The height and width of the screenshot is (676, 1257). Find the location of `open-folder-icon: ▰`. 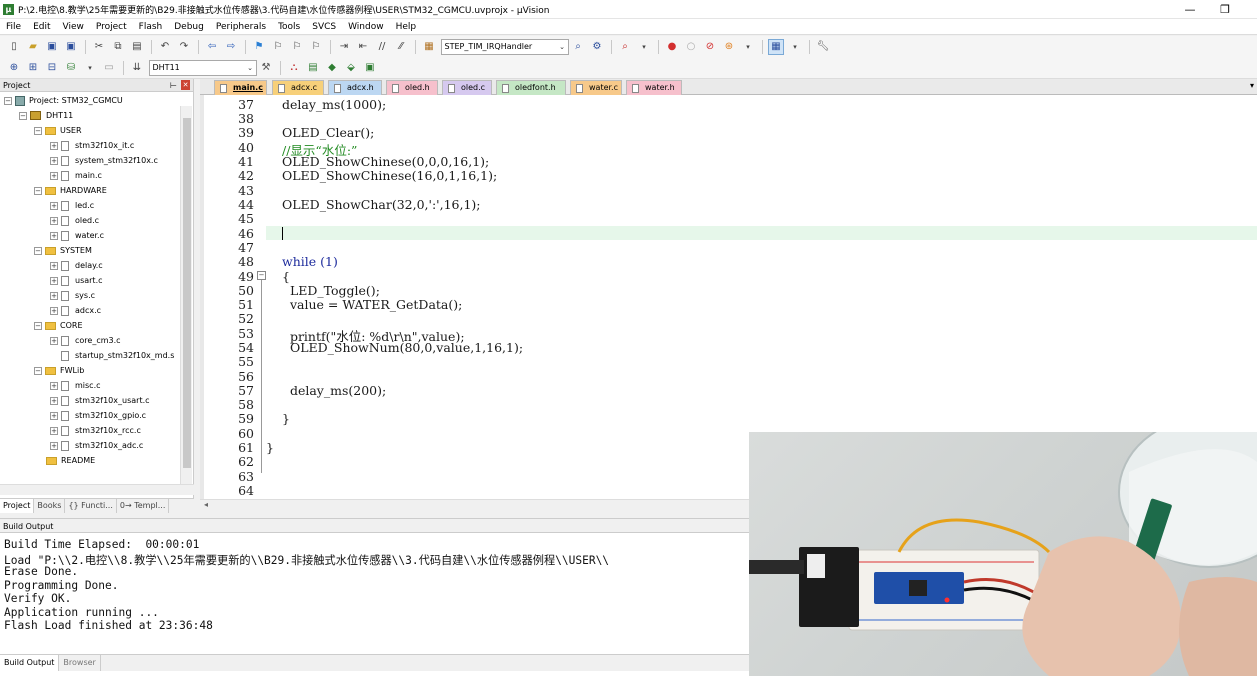

open-folder-icon: ▰ is located at coordinates (33, 47).